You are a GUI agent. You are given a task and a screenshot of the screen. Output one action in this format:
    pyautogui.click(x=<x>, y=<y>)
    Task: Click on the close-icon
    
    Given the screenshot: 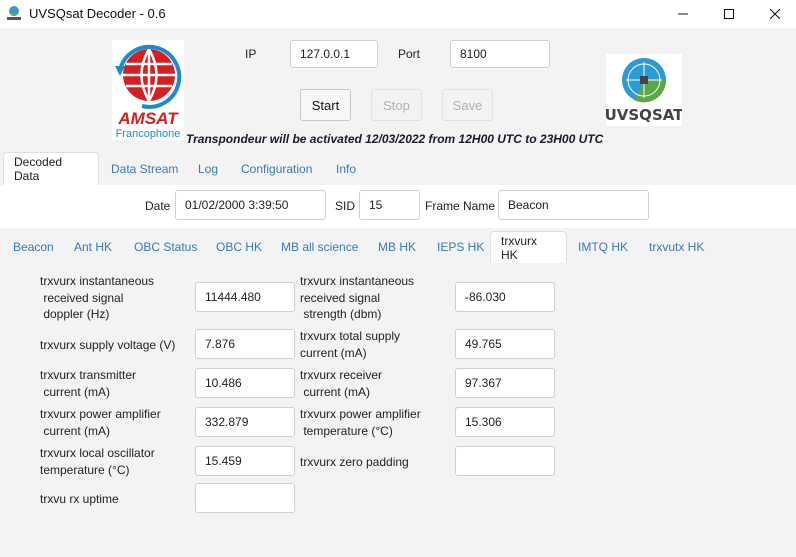 What is the action you would take?
    pyautogui.click(x=775, y=14)
    